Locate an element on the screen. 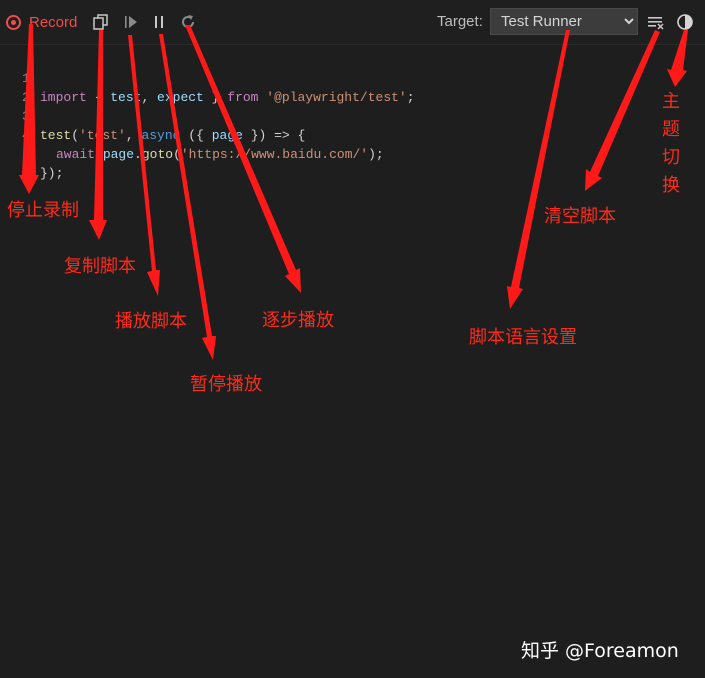 The height and width of the screenshot is (678, 705). annotation-step-playback: 逐步播放 is located at coordinates (298, 320).